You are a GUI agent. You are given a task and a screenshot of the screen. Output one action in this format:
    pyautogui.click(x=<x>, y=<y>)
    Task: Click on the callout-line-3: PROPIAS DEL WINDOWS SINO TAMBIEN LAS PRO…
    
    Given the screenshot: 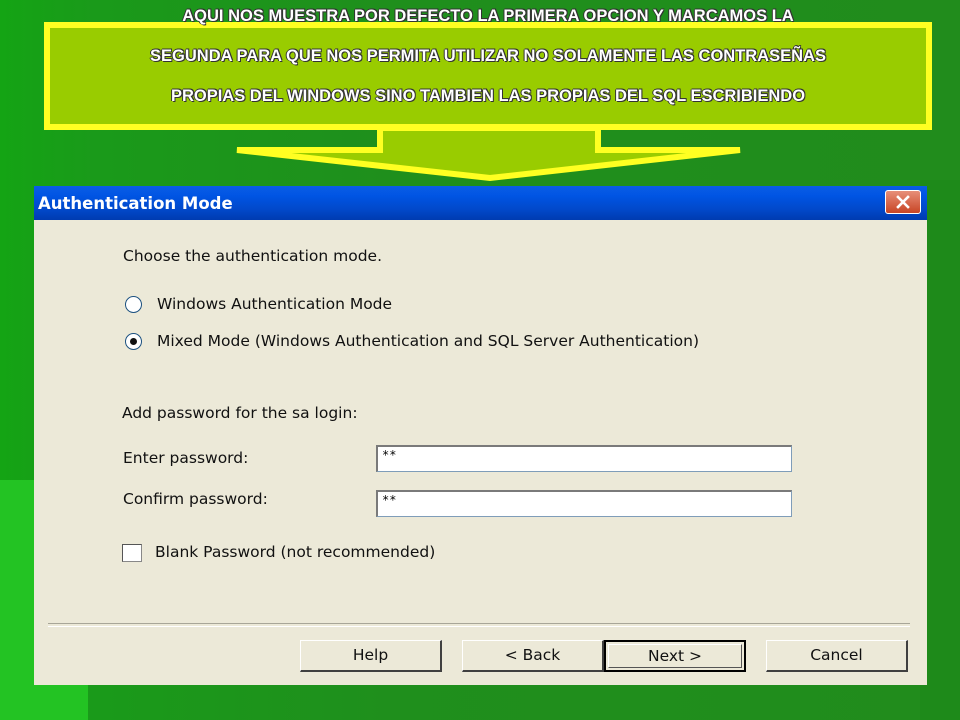 What is the action you would take?
    pyautogui.click(x=488, y=96)
    